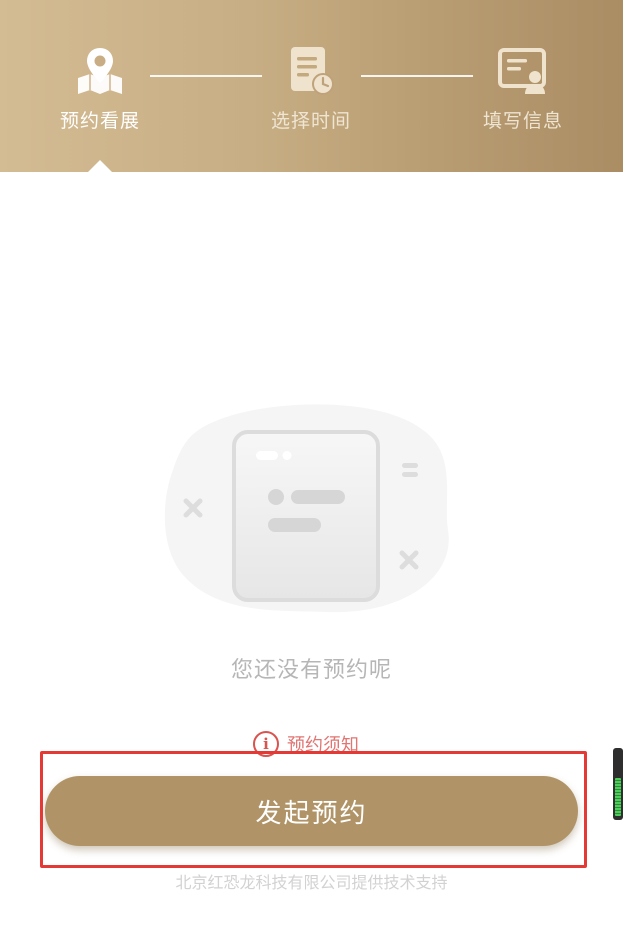 Image resolution: width=623 pixels, height=938 pixels. I want to click on step-select-time: 选择时间, so click(311, 88).